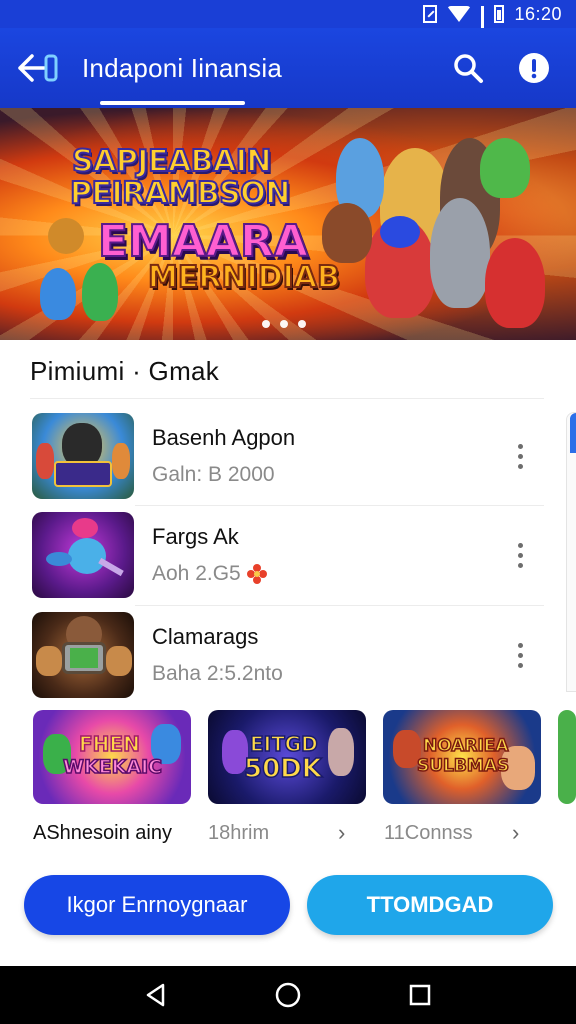 The height and width of the screenshot is (1024, 576). I want to click on nav-back-button, so click(156, 995).